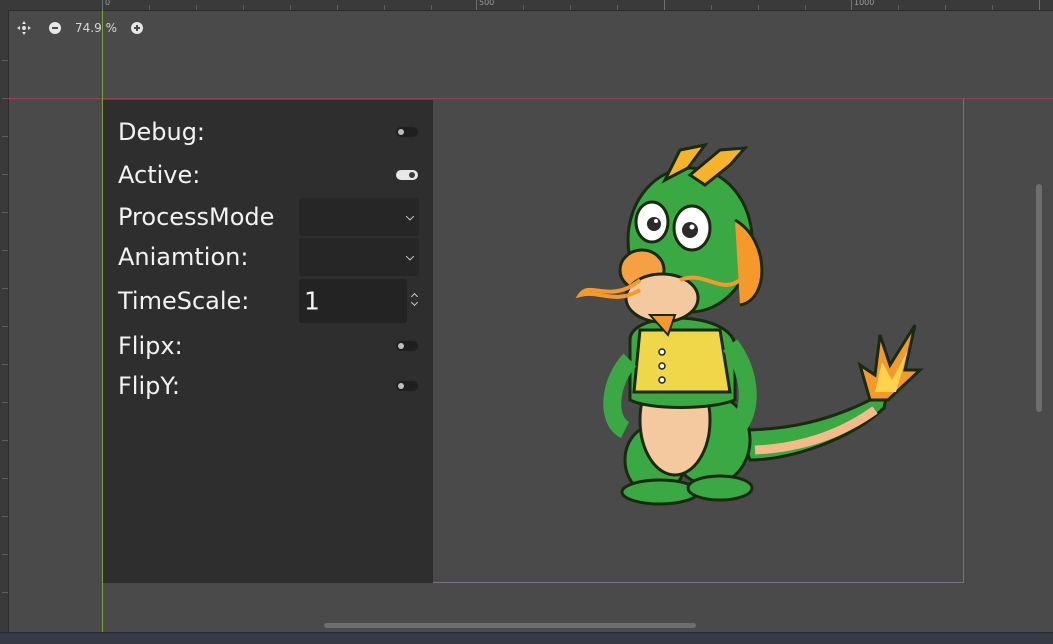  I want to click on center-view-icon, so click(24, 28).